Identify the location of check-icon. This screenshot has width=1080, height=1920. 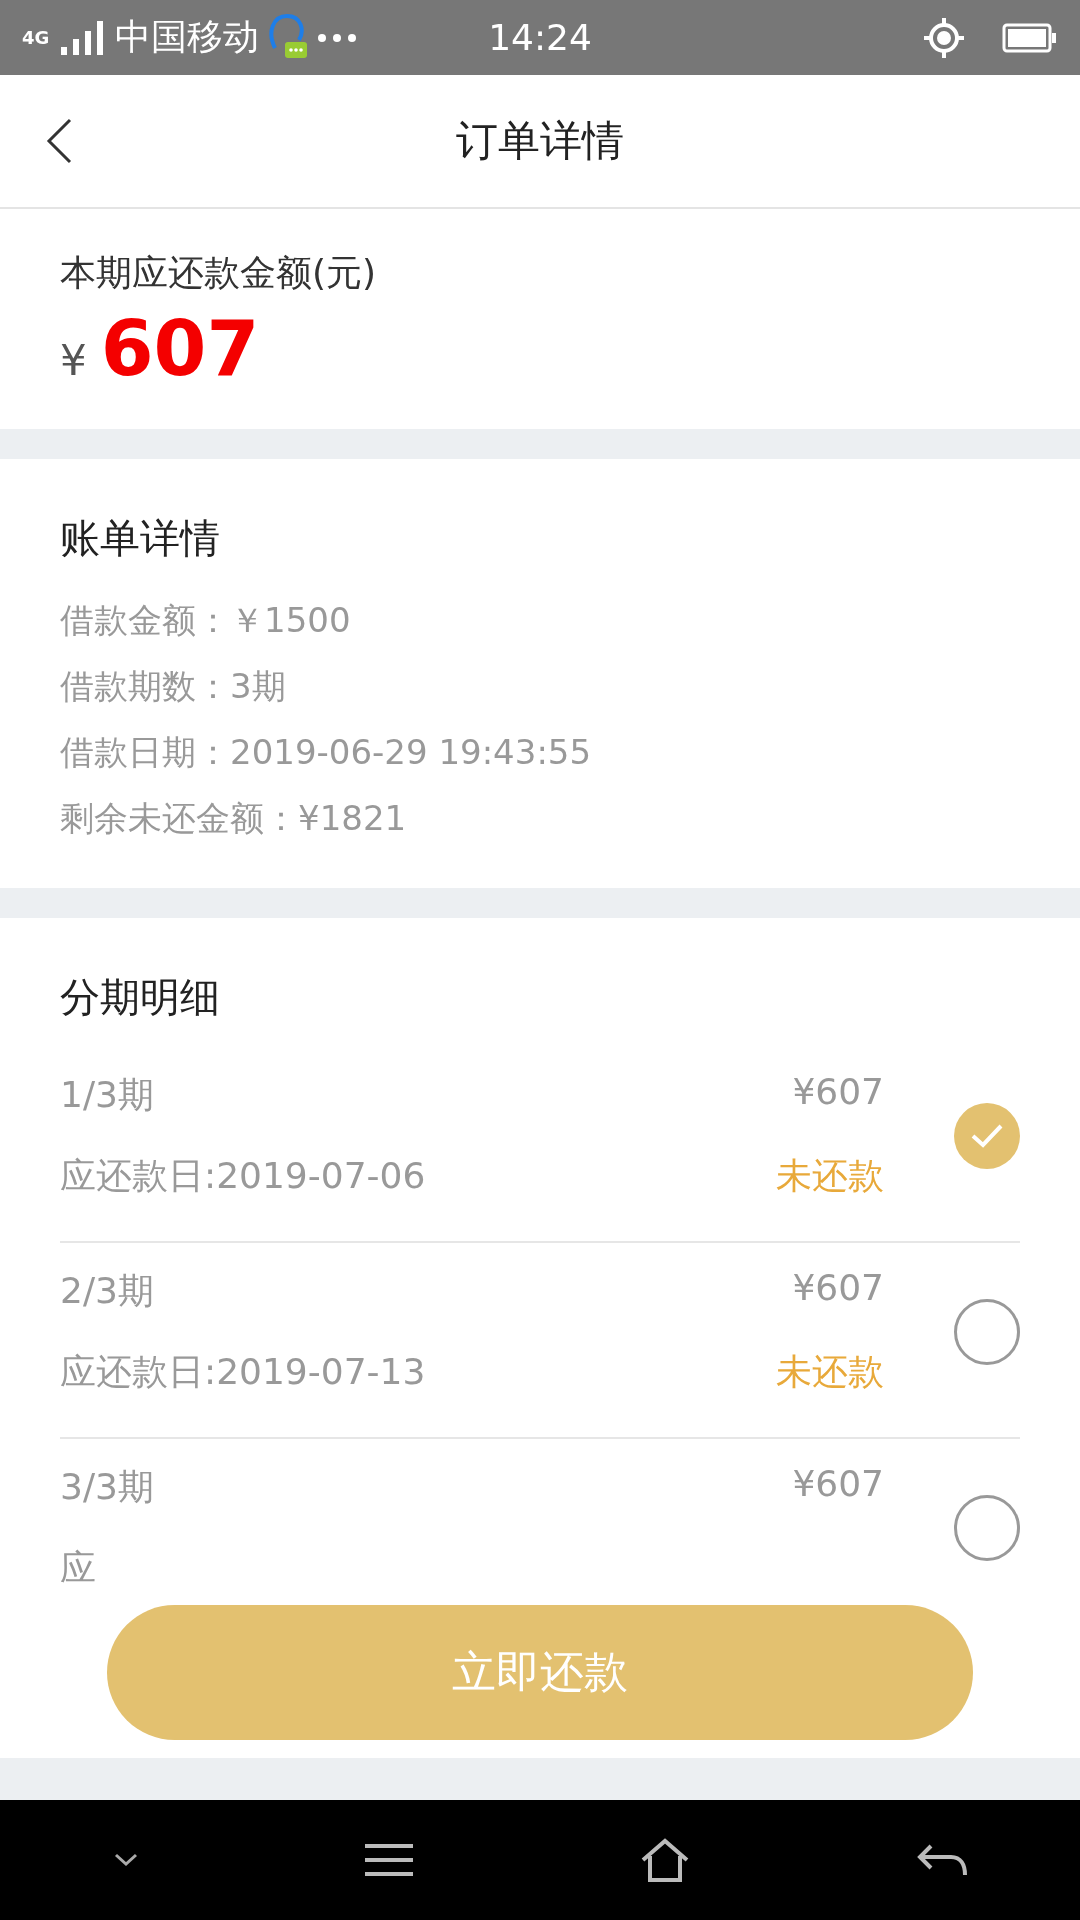
(987, 1136).